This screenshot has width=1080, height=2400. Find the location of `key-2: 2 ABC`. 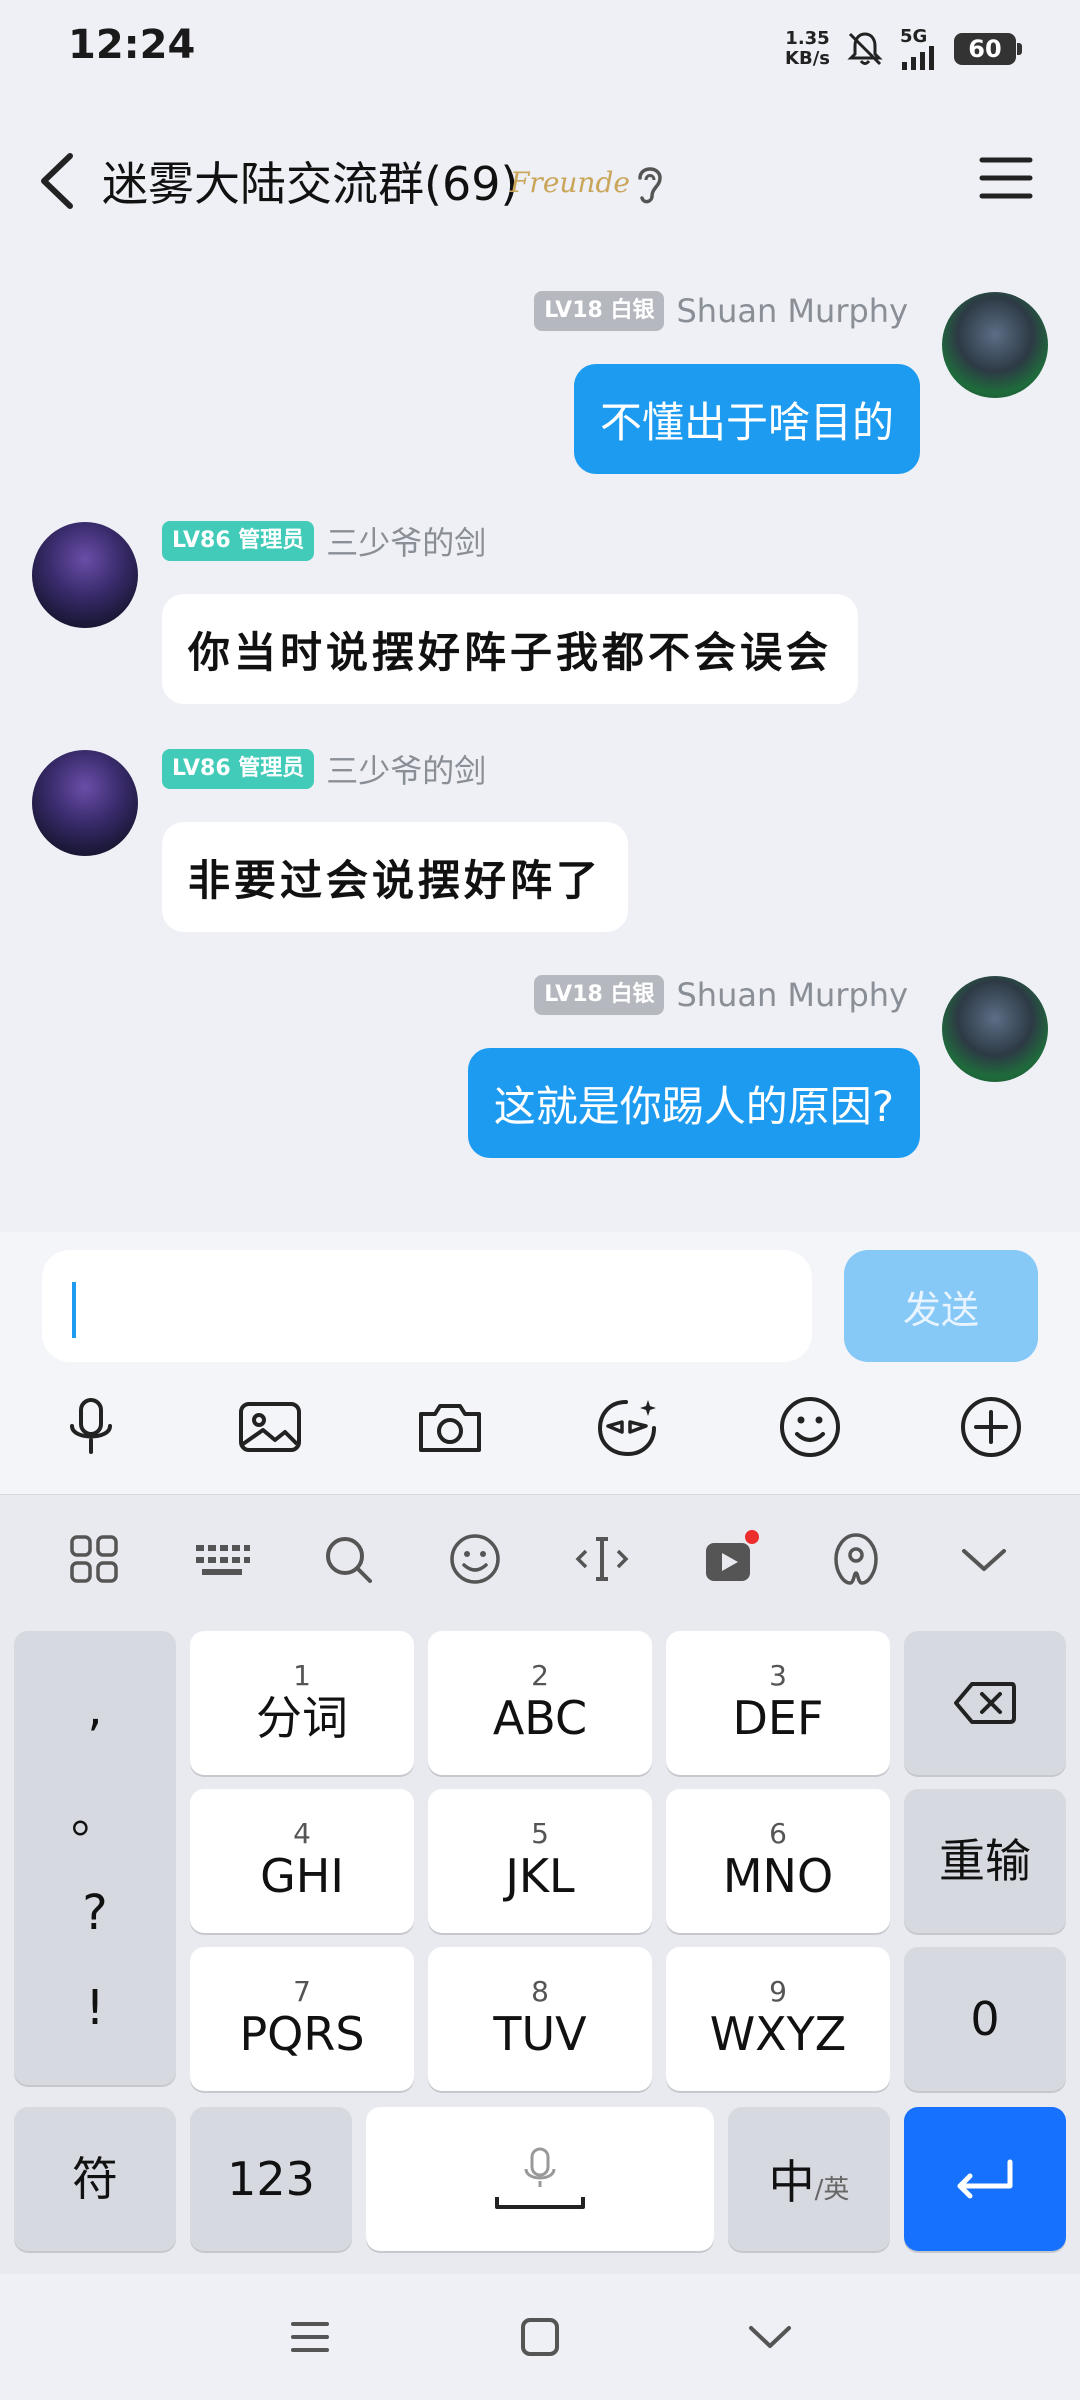

key-2: 2 ABC is located at coordinates (540, 1703).